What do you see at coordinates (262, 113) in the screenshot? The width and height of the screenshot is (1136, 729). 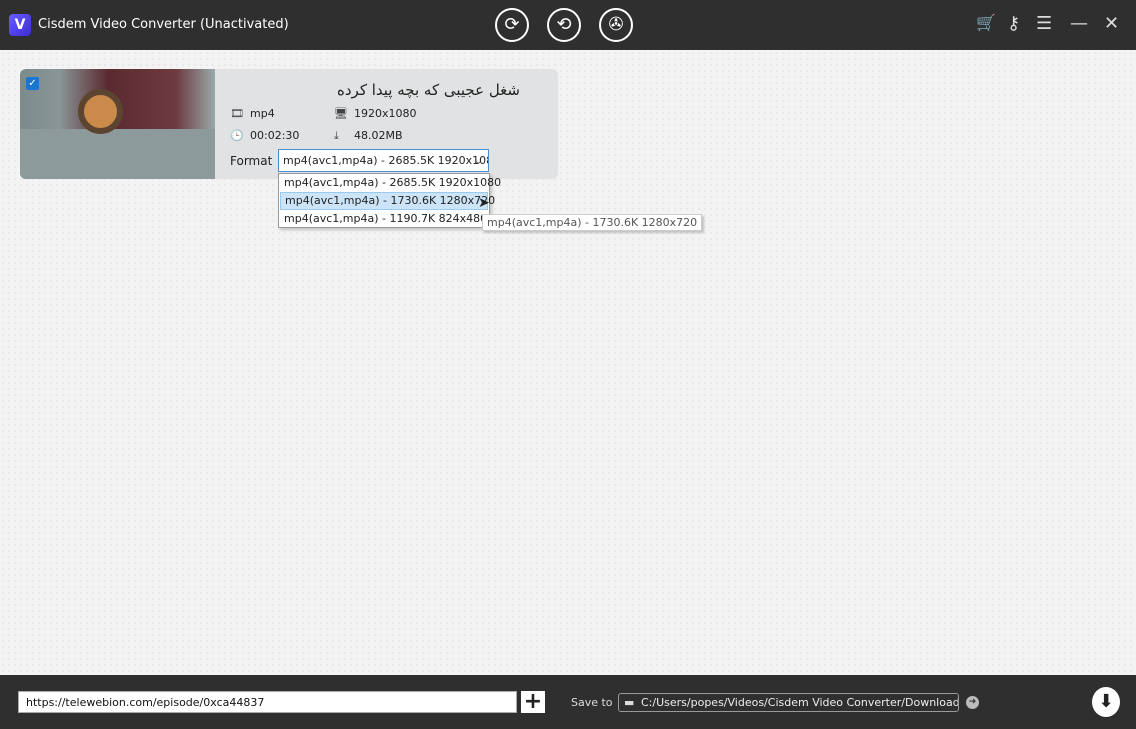 I see `video-format: mp4` at bounding box center [262, 113].